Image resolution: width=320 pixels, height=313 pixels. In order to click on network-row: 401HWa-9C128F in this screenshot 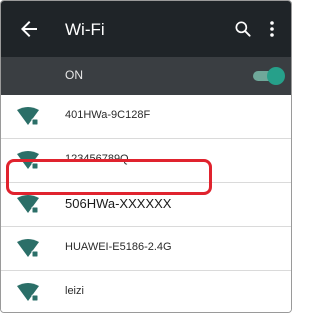, I will do `click(146, 117)`.